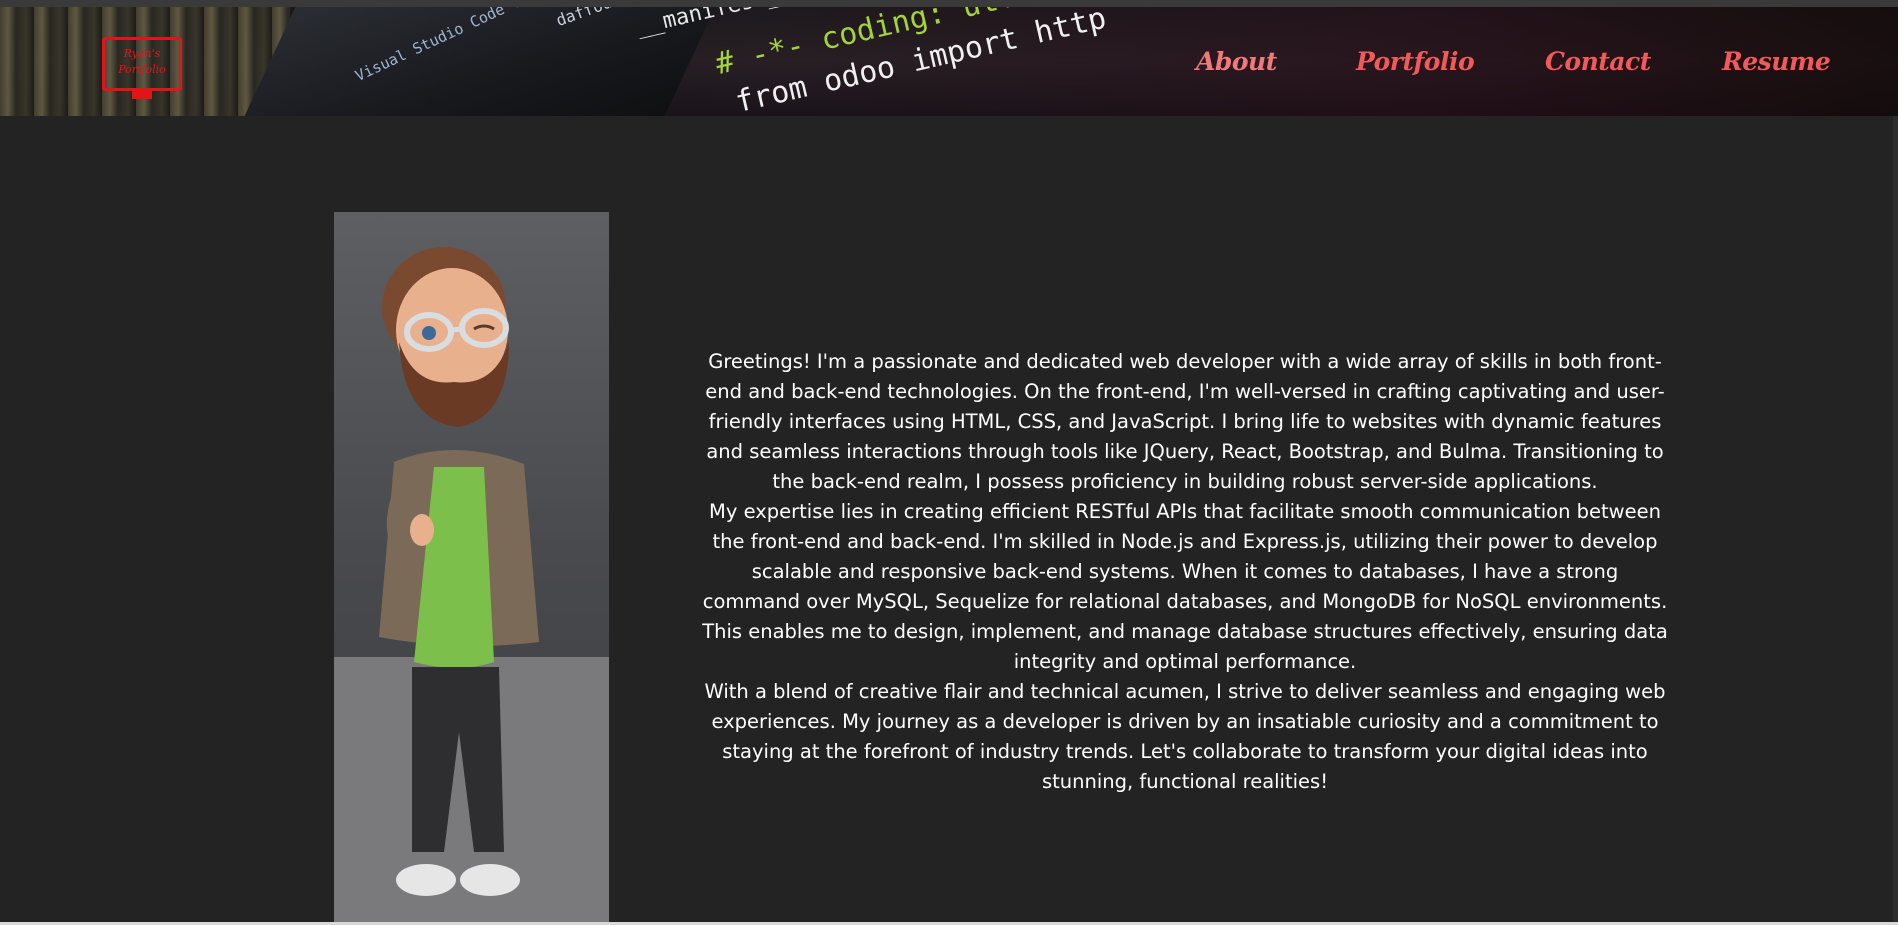  I want to click on logo-link: Ryan's Portfolio, so click(142, 64).